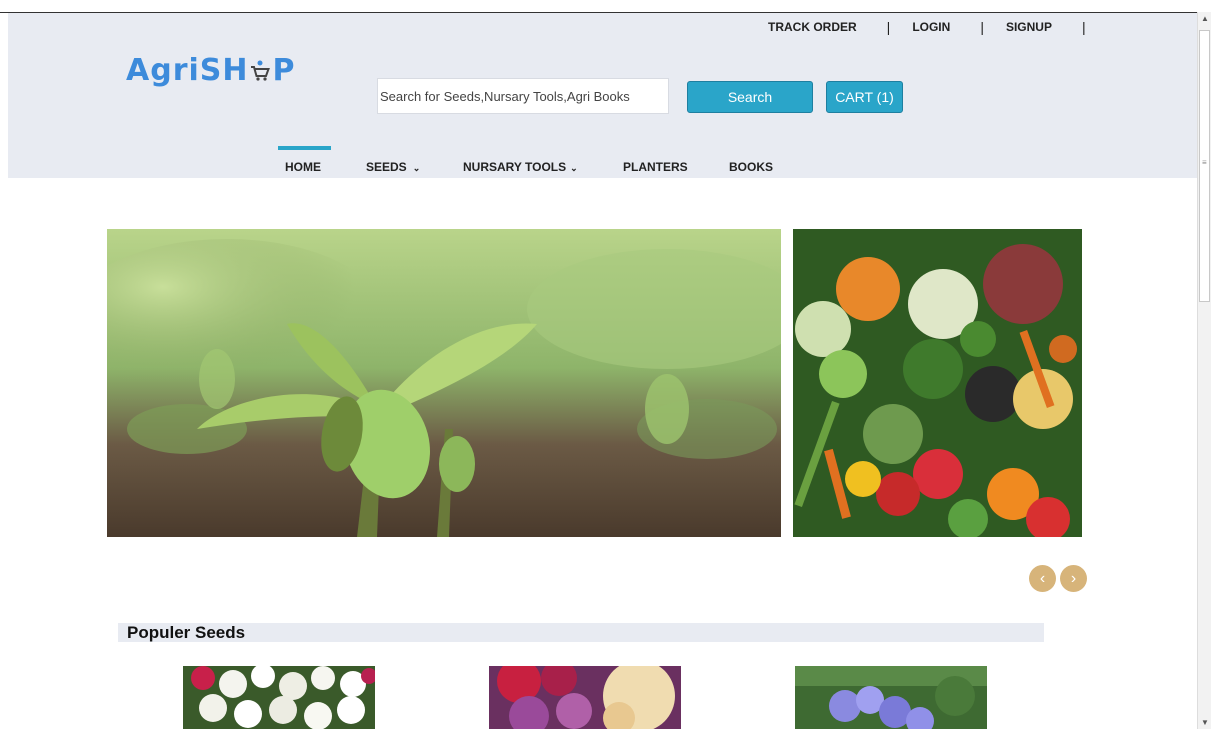 The width and height of the screenshot is (1211, 729). I want to click on cart-button: CART (1), so click(864, 97).